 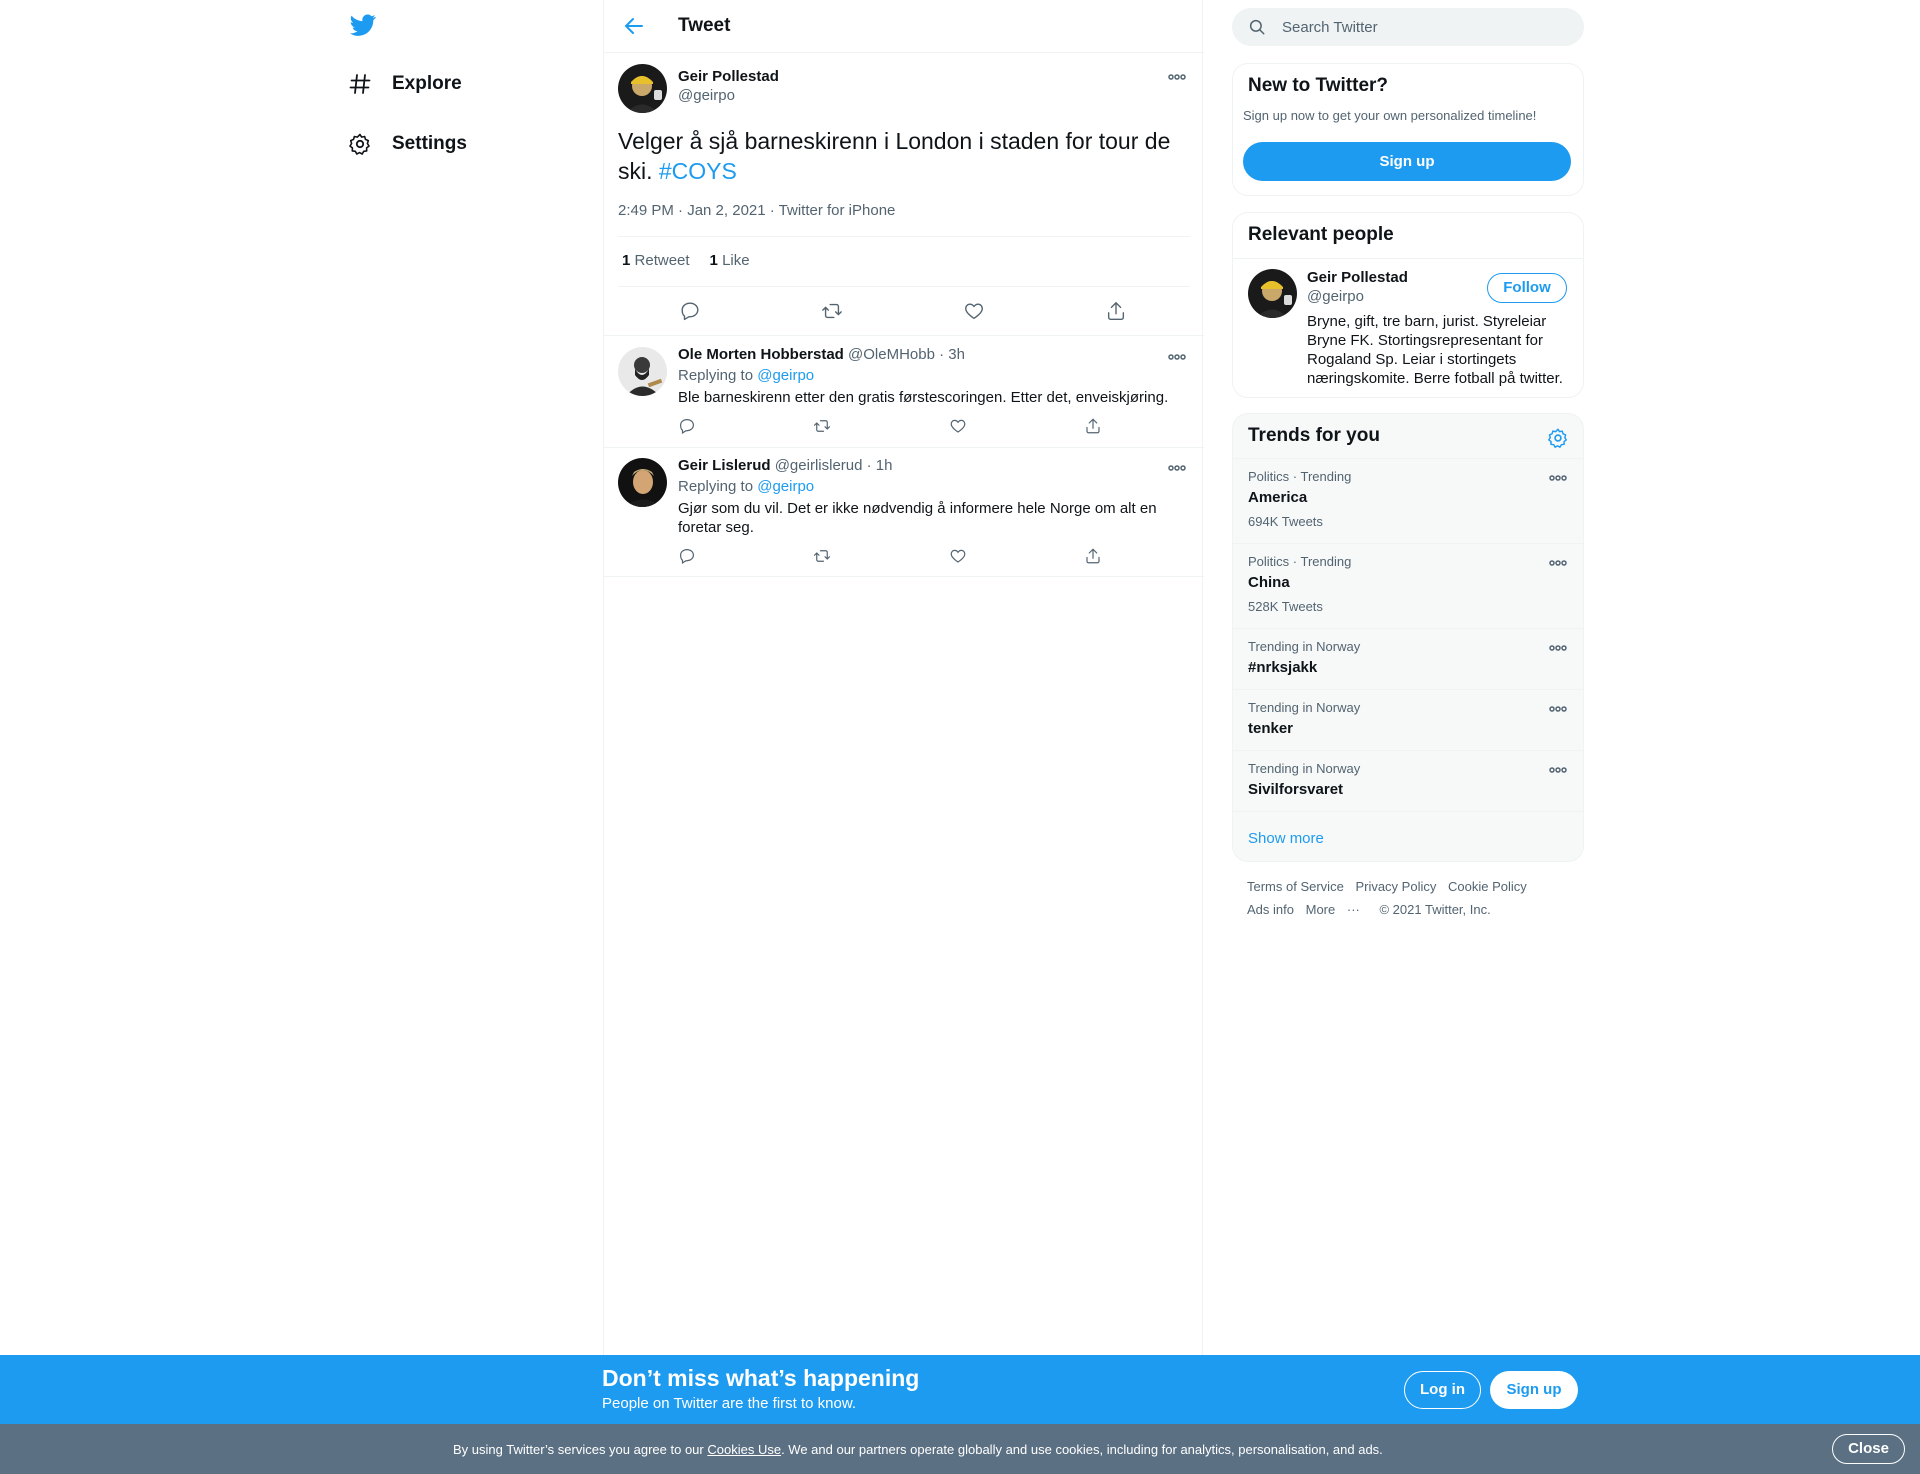 What do you see at coordinates (1435, 909) in the screenshot?
I see `copyright: © 2021 Twitter, Inc.` at bounding box center [1435, 909].